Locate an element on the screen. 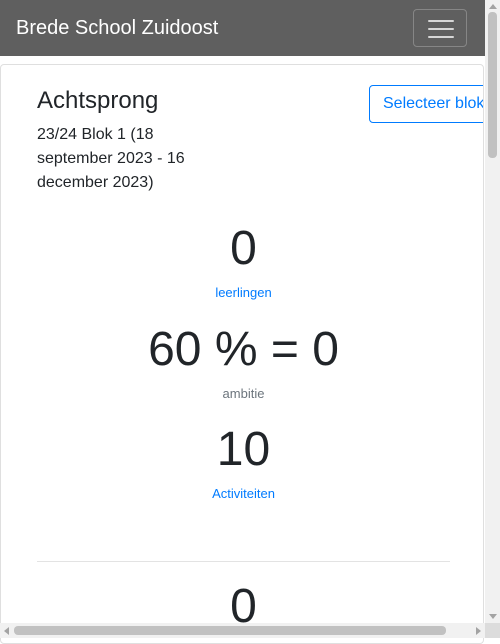  stat-label: ambitie is located at coordinates (243, 393).